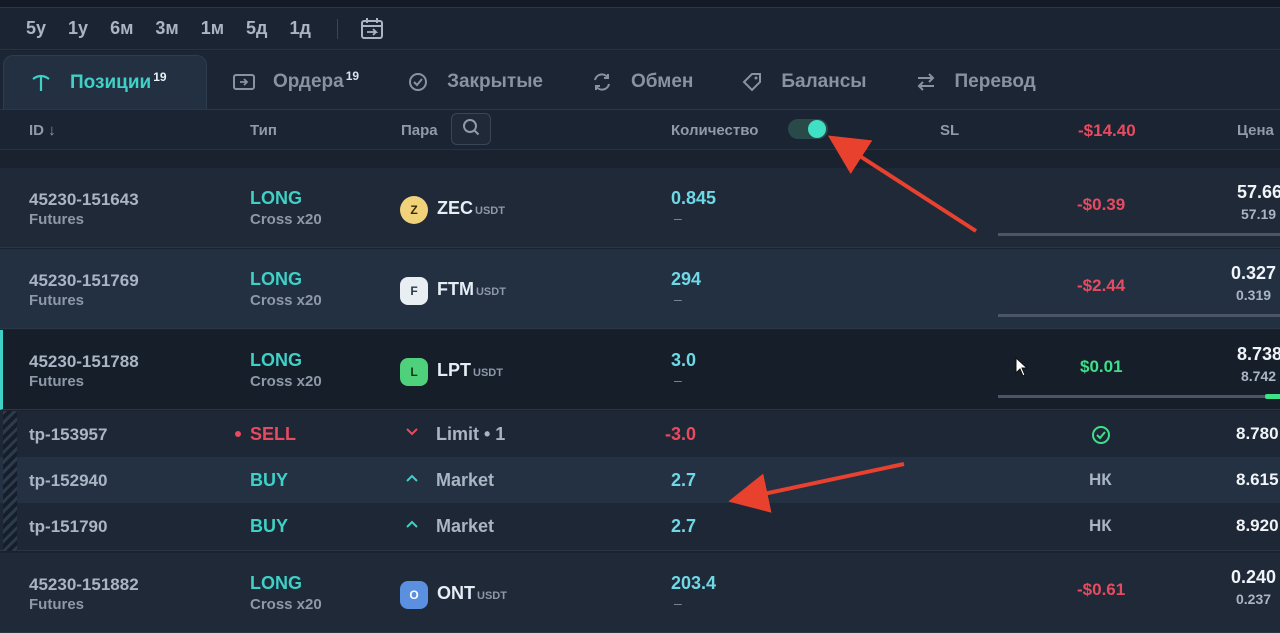 The image size is (1280, 633). I want to click on qty-toggle, so click(808, 129).